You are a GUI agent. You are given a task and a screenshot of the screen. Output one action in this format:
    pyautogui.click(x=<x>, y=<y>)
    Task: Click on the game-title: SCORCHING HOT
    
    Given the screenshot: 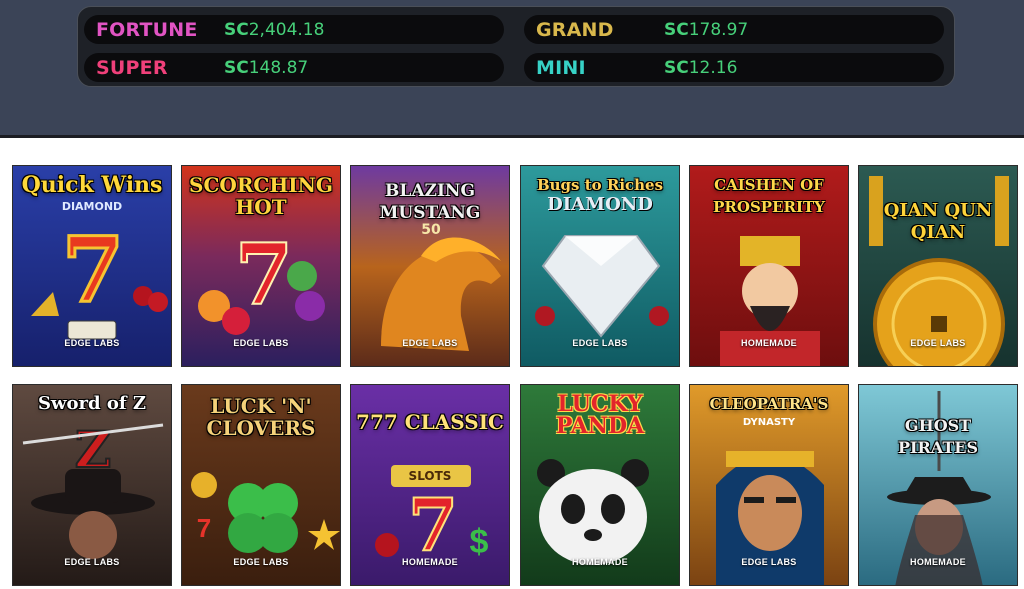 What is the action you would take?
    pyautogui.click(x=261, y=196)
    